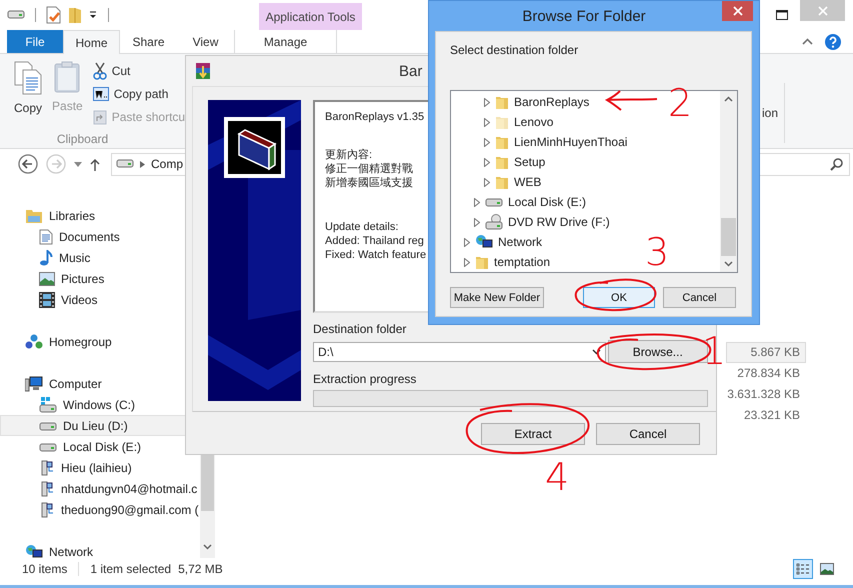  I want to click on new-folder-icon, so click(75, 15).